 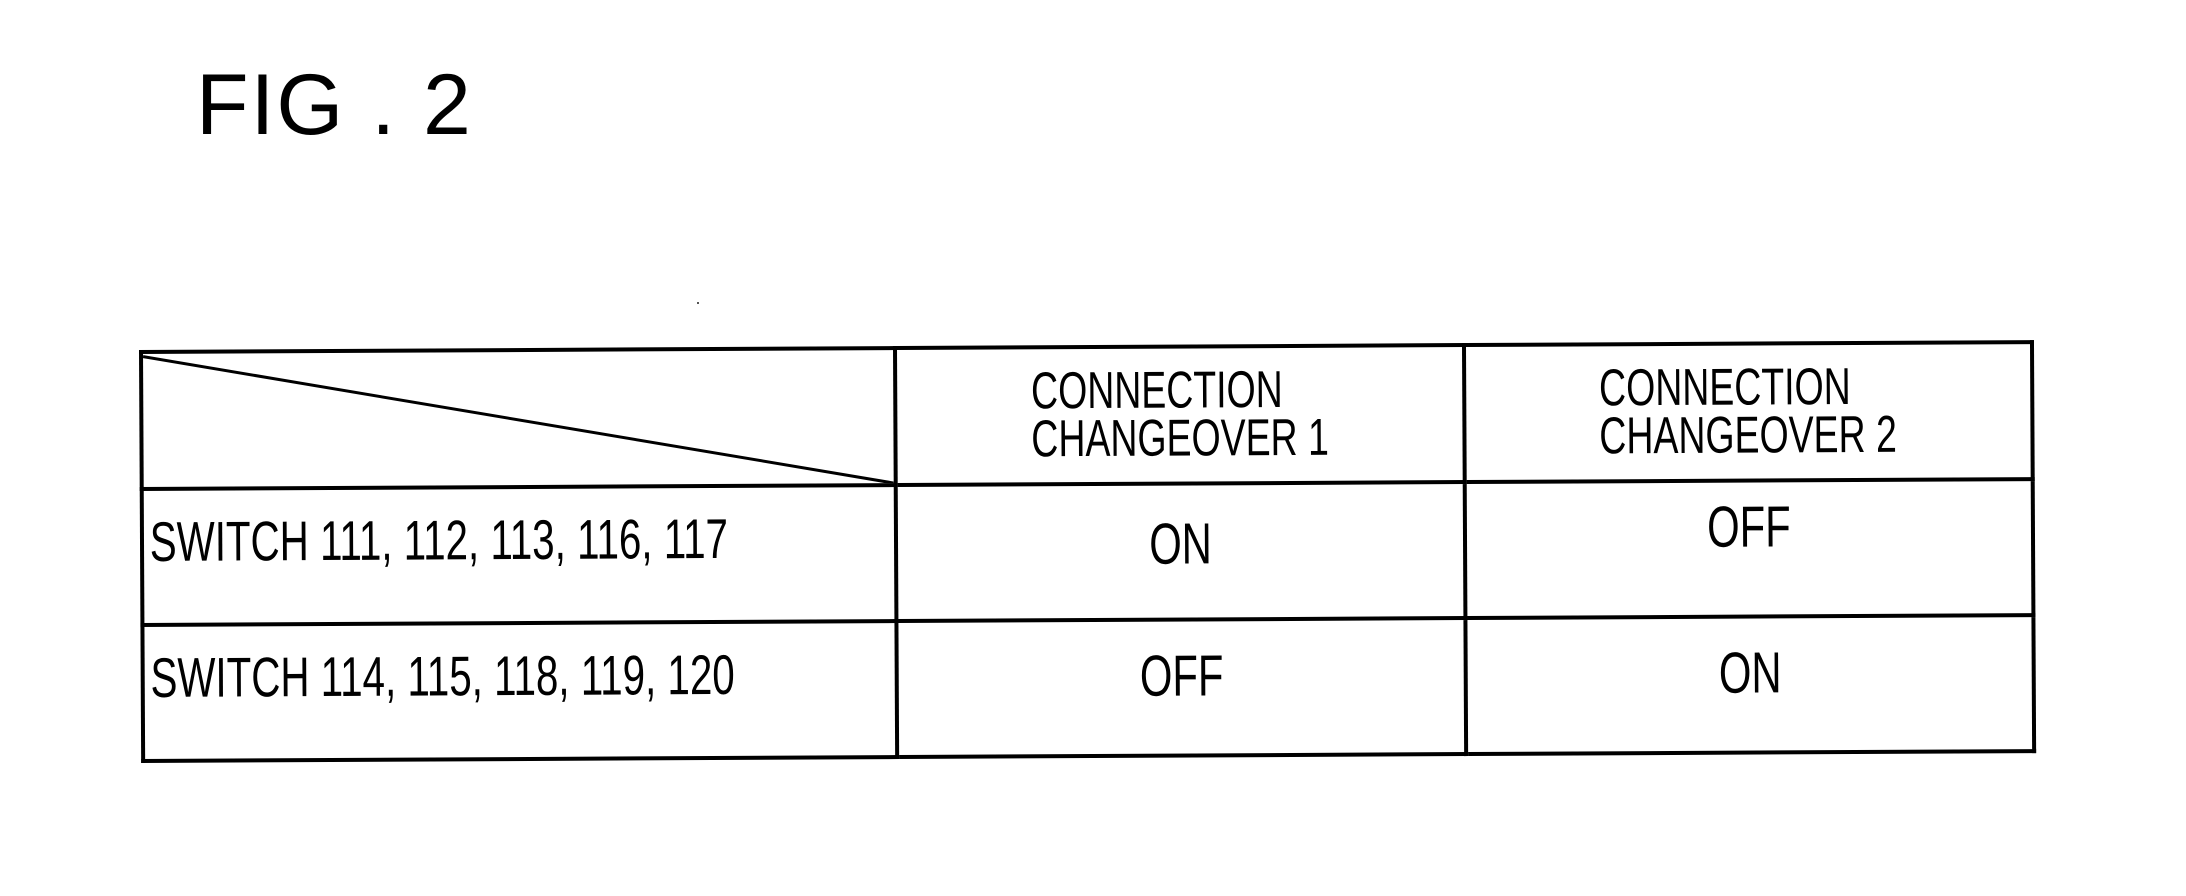 I want to click on column-header-changeover-1: CONNECTION CHANGEOVER 1, so click(x=1180, y=415).